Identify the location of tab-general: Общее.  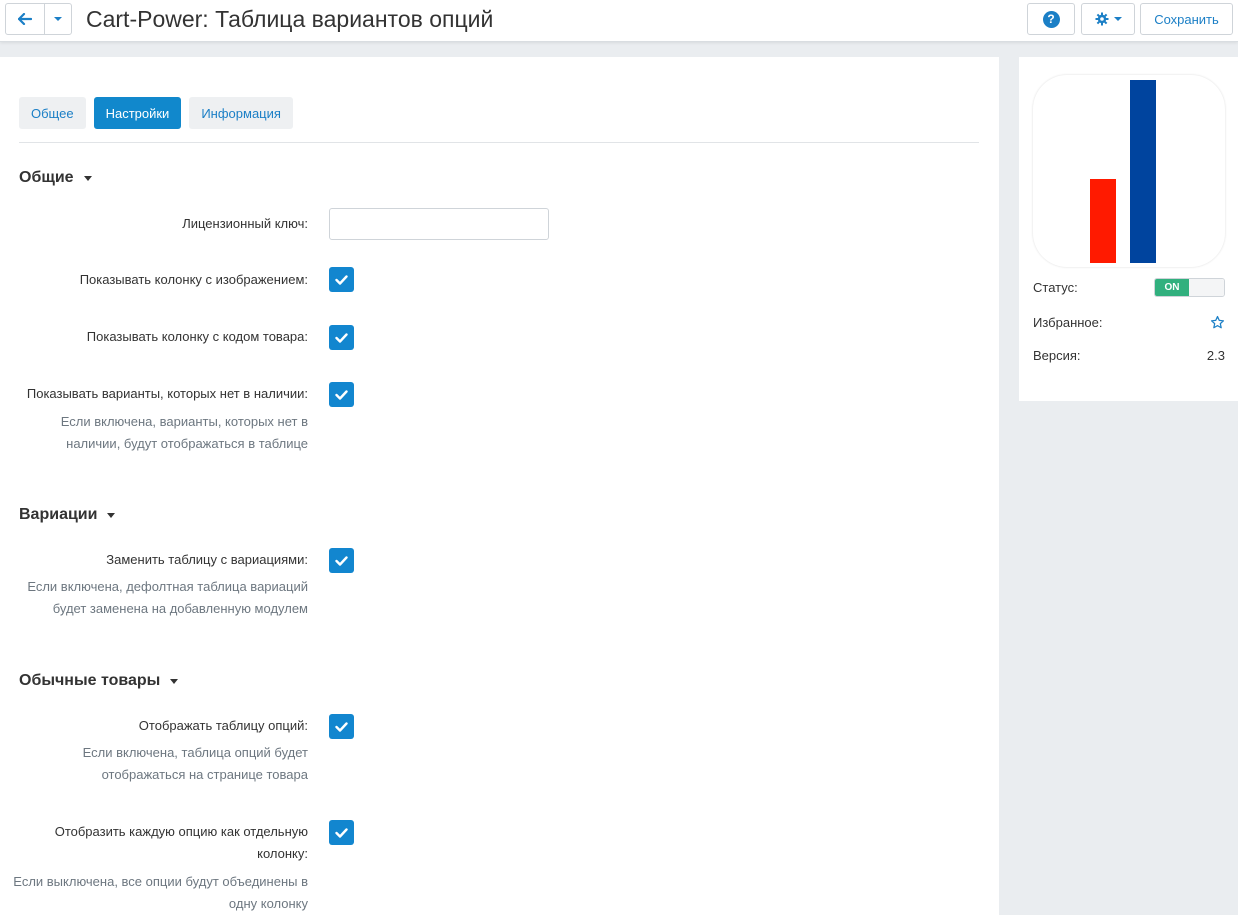
(52, 113).